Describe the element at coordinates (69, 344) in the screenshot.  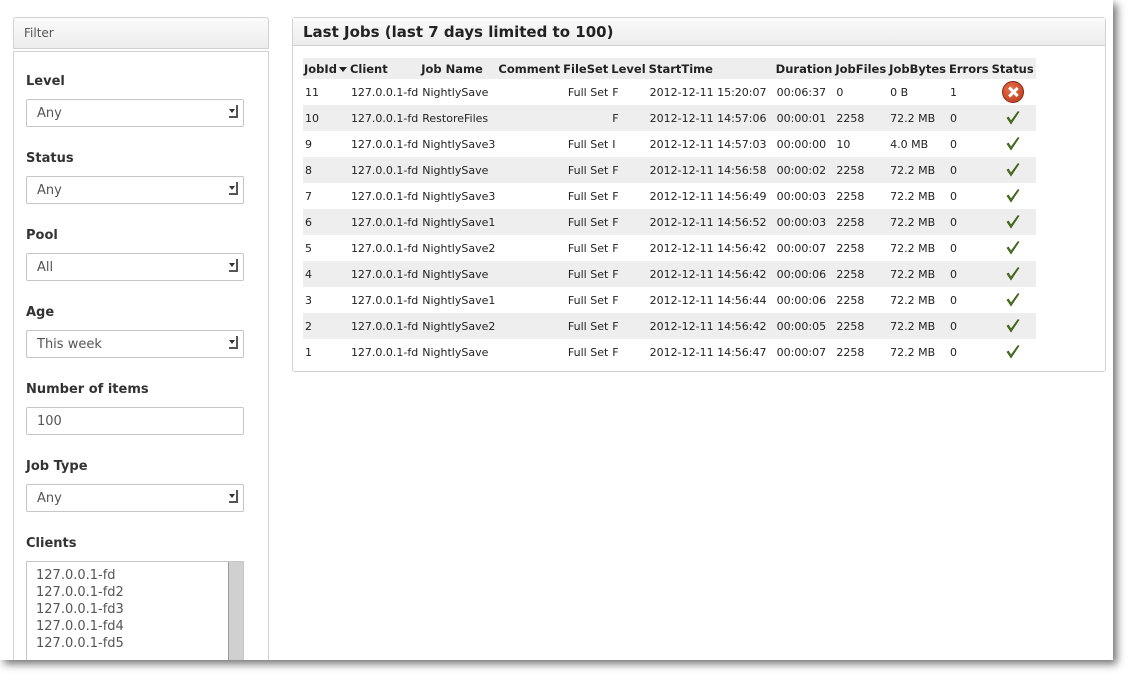
I see `age-value: This week` at that location.